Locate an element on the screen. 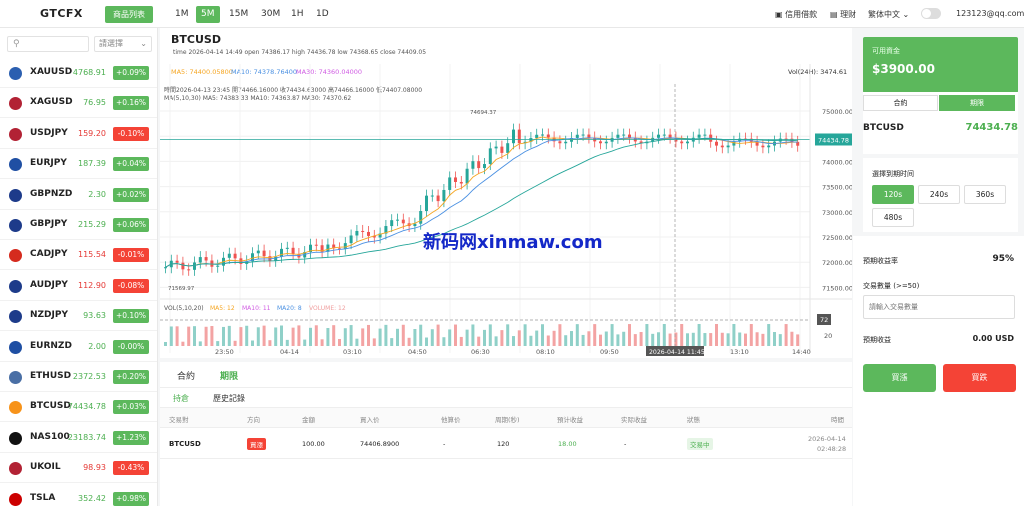 Image resolution: width=1024 pixels, height=506 pixels. symbol-row-gbpjpy: GBPJPY 215.29 +0.06% is located at coordinates (78, 225).